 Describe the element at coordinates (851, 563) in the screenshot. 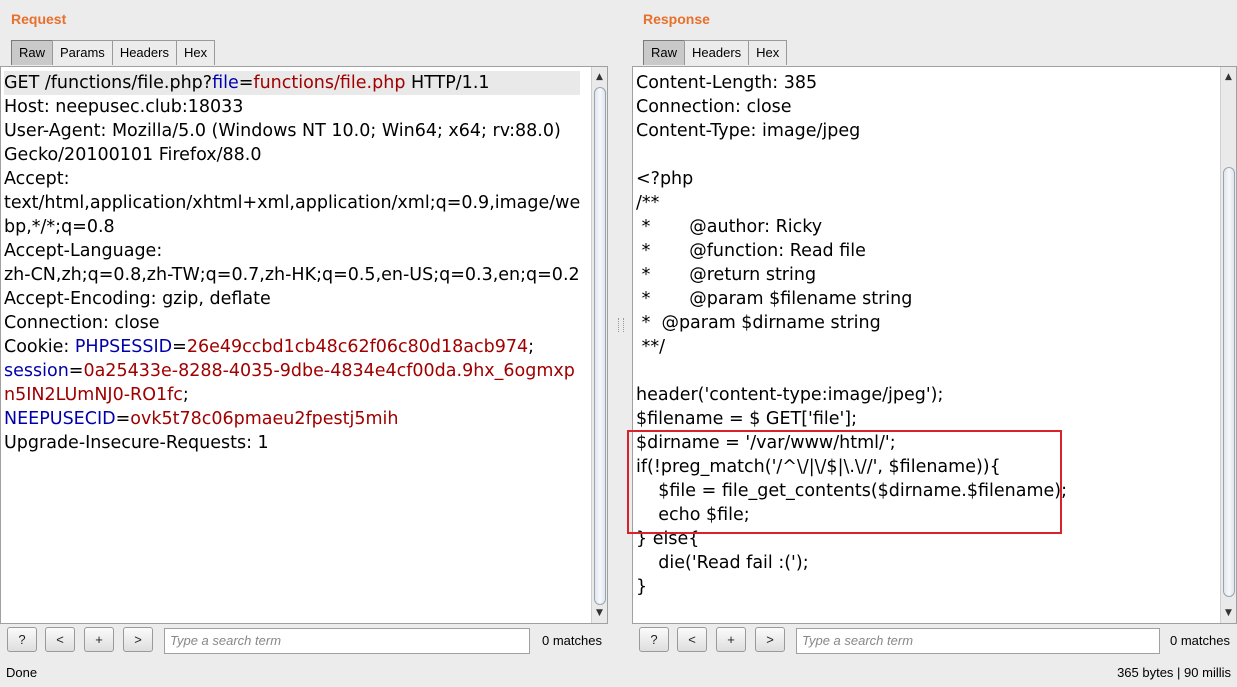

I see `text-line: die('Read fail :(');` at that location.